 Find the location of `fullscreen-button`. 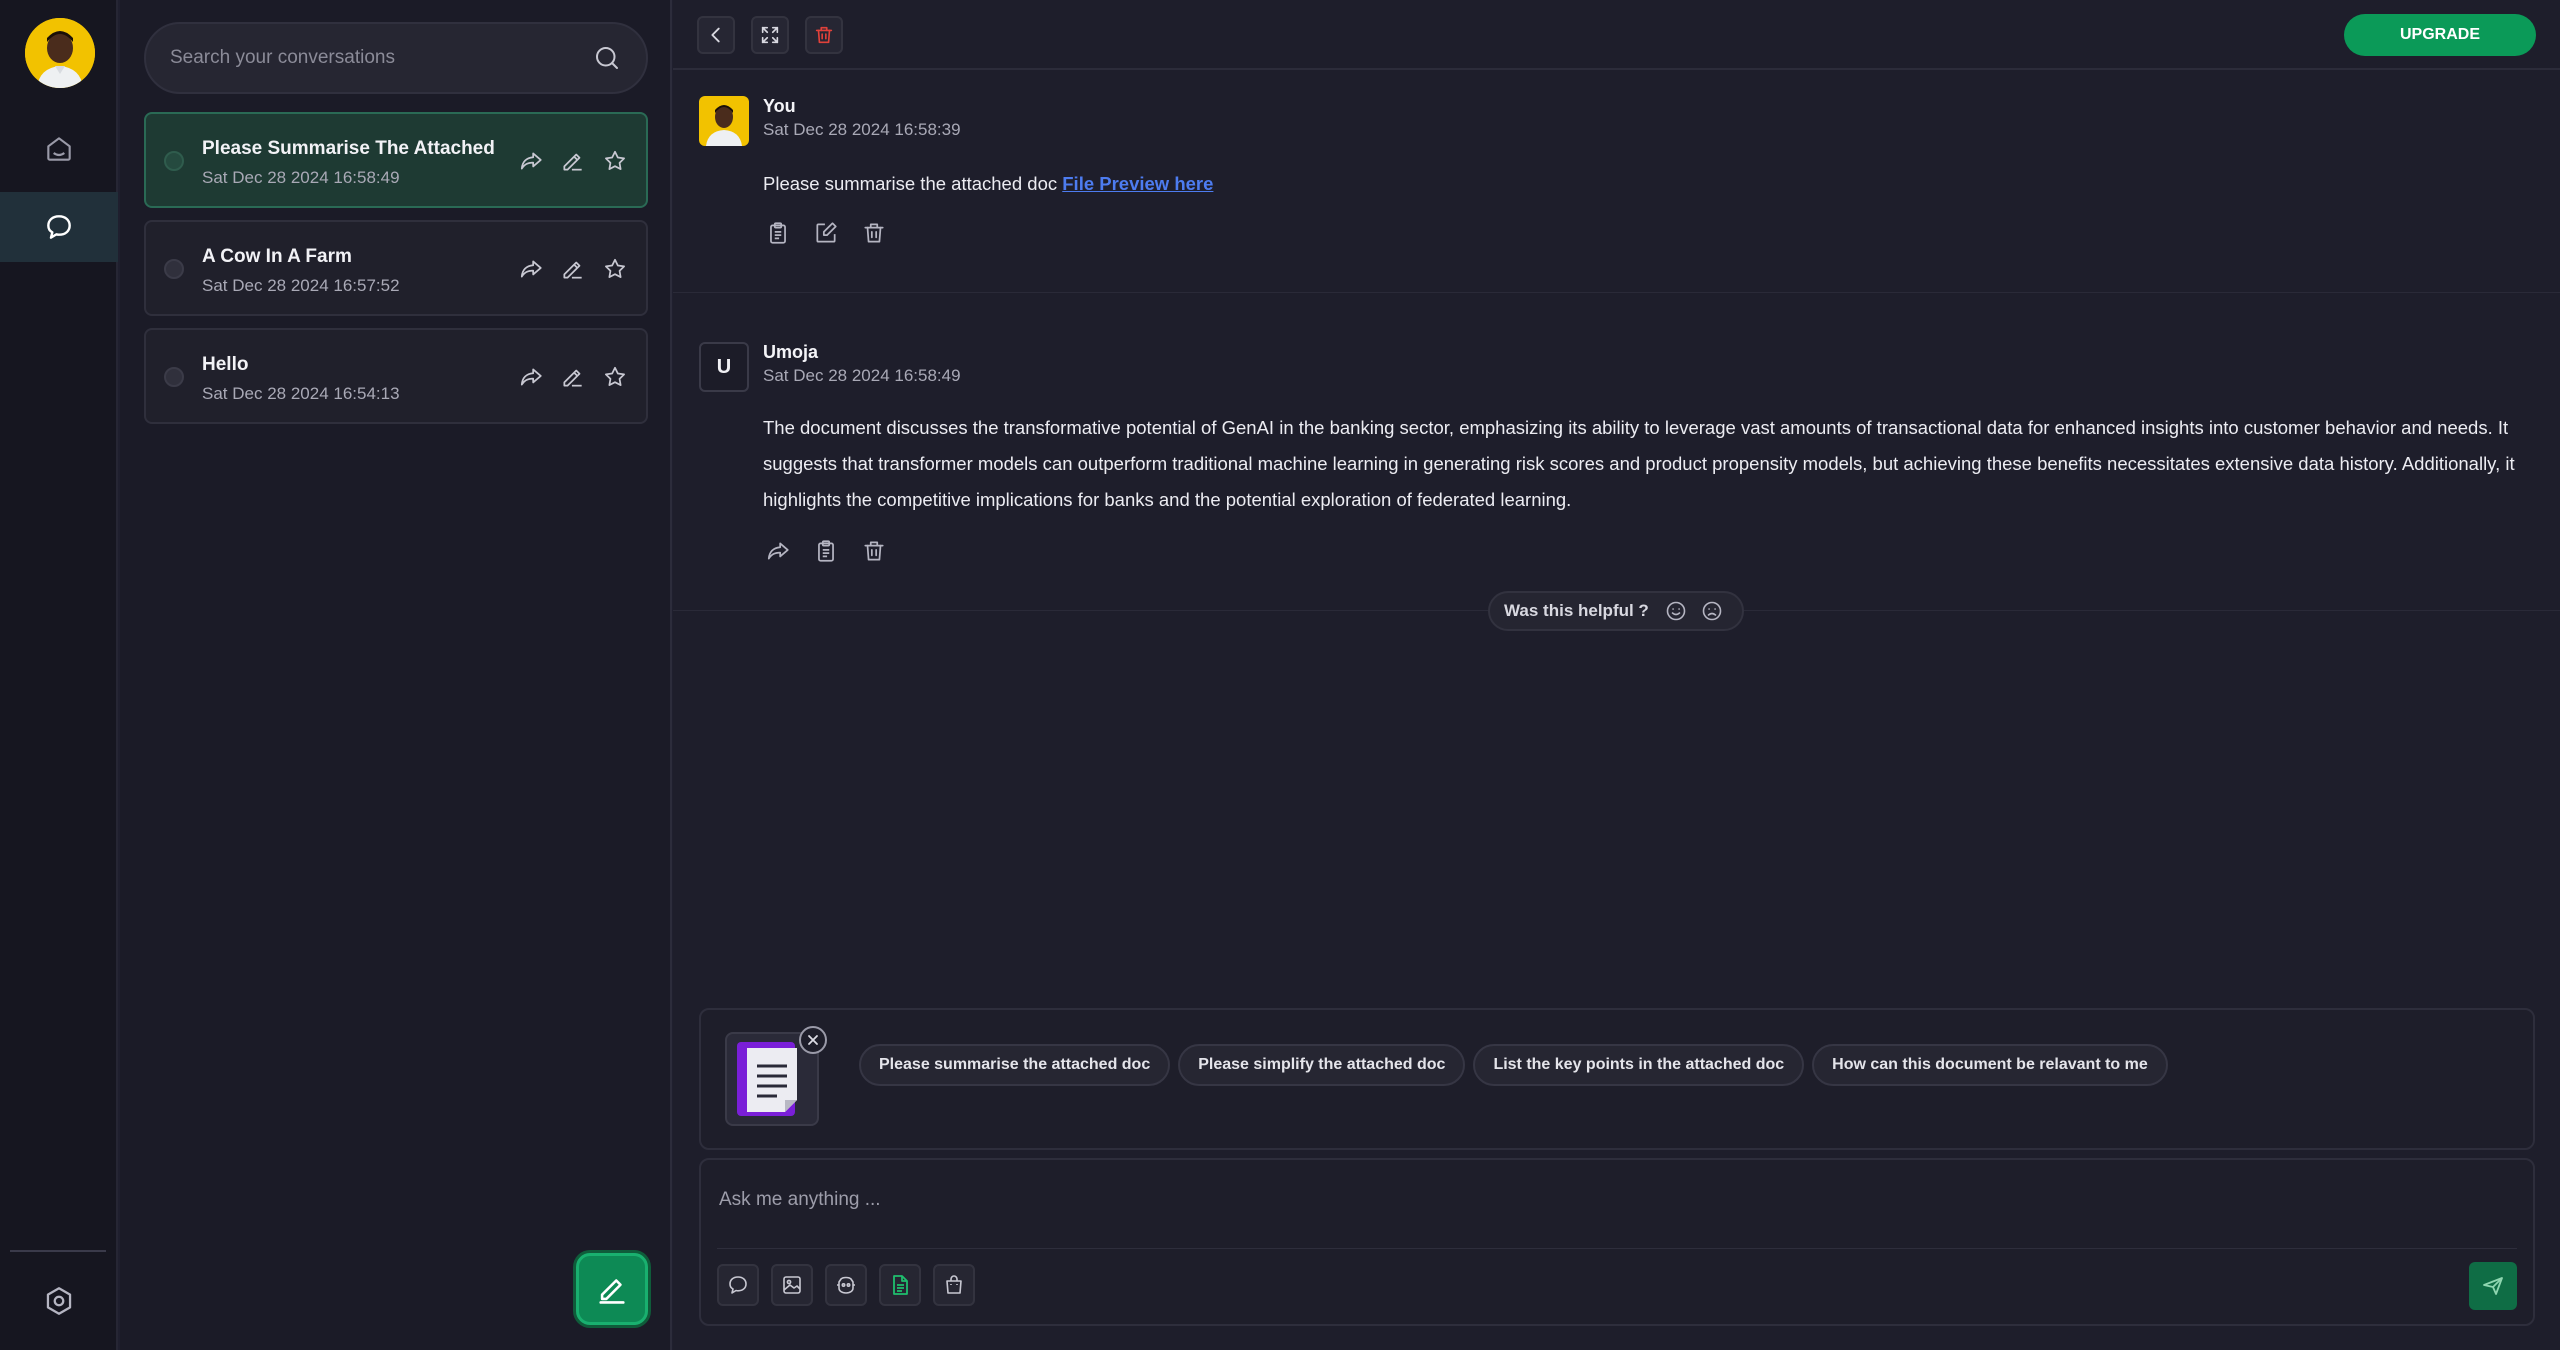

fullscreen-button is located at coordinates (770, 35).